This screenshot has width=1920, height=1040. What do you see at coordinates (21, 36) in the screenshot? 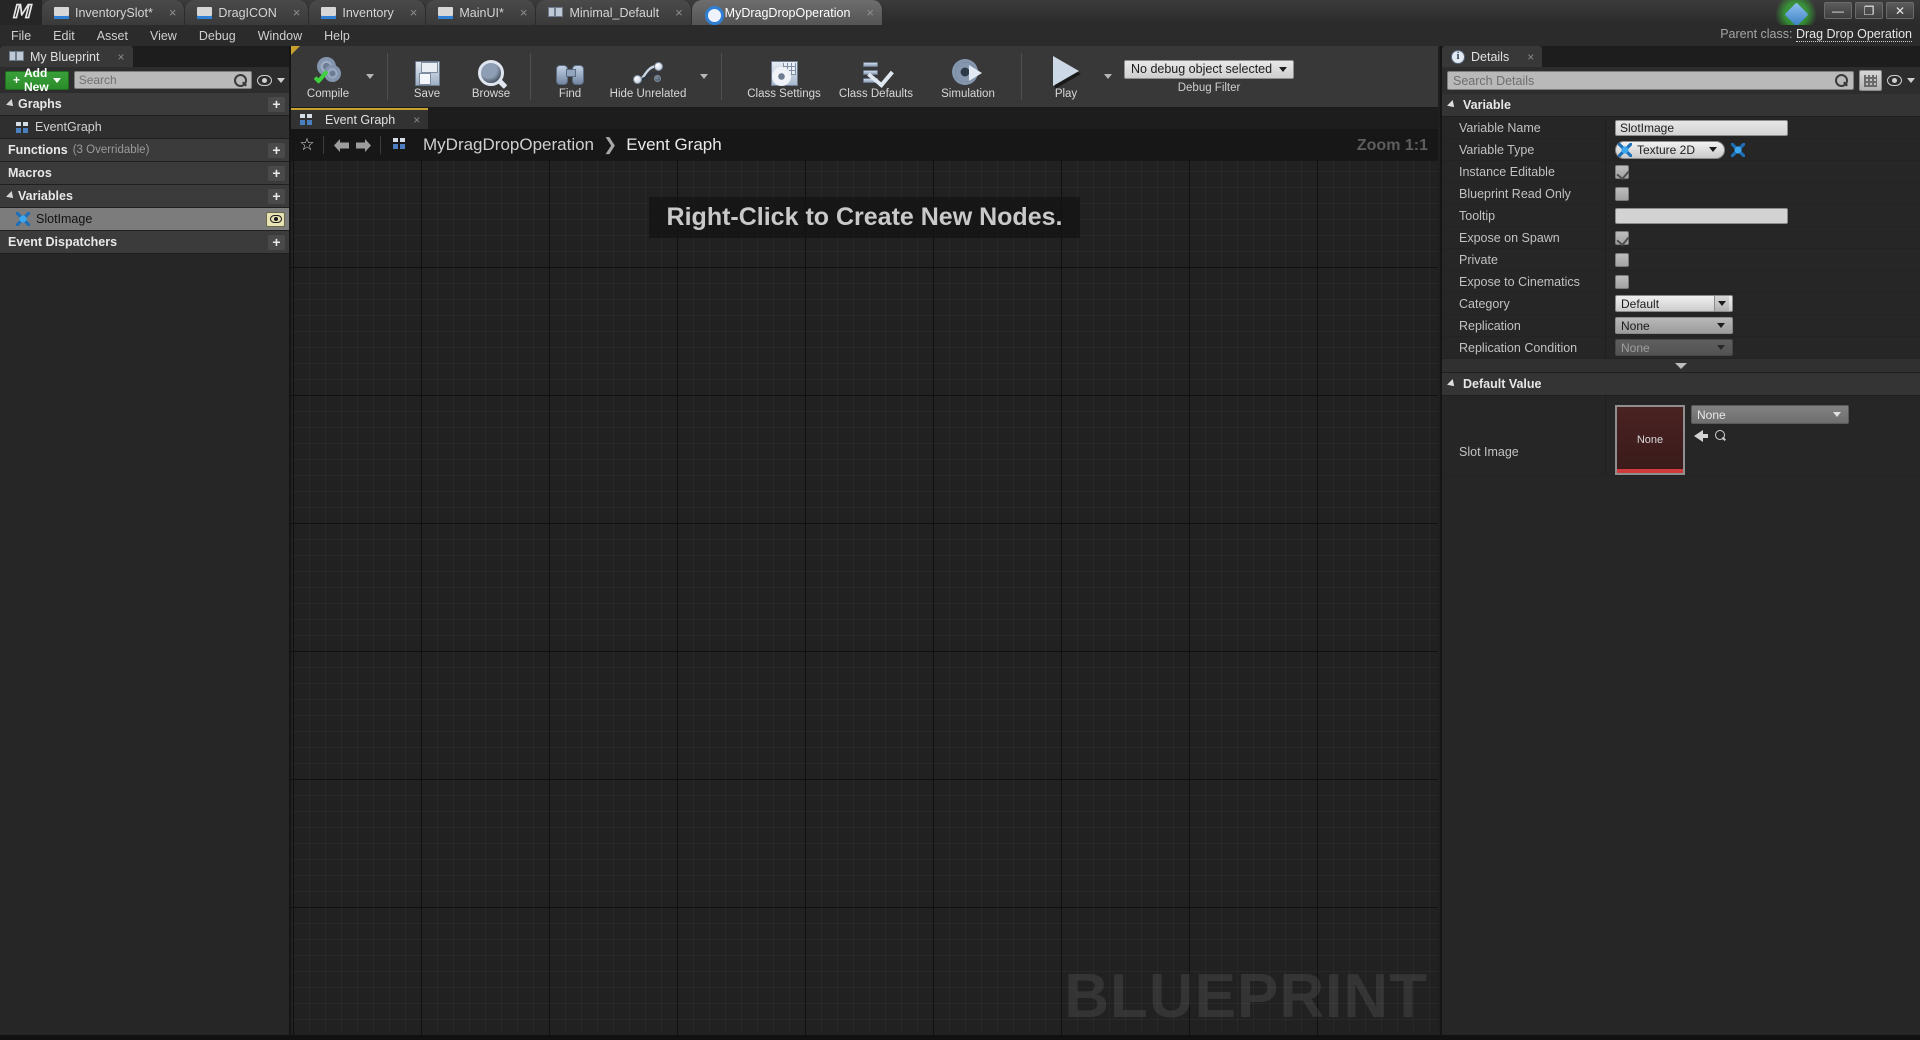
I see `menu-file: File` at bounding box center [21, 36].